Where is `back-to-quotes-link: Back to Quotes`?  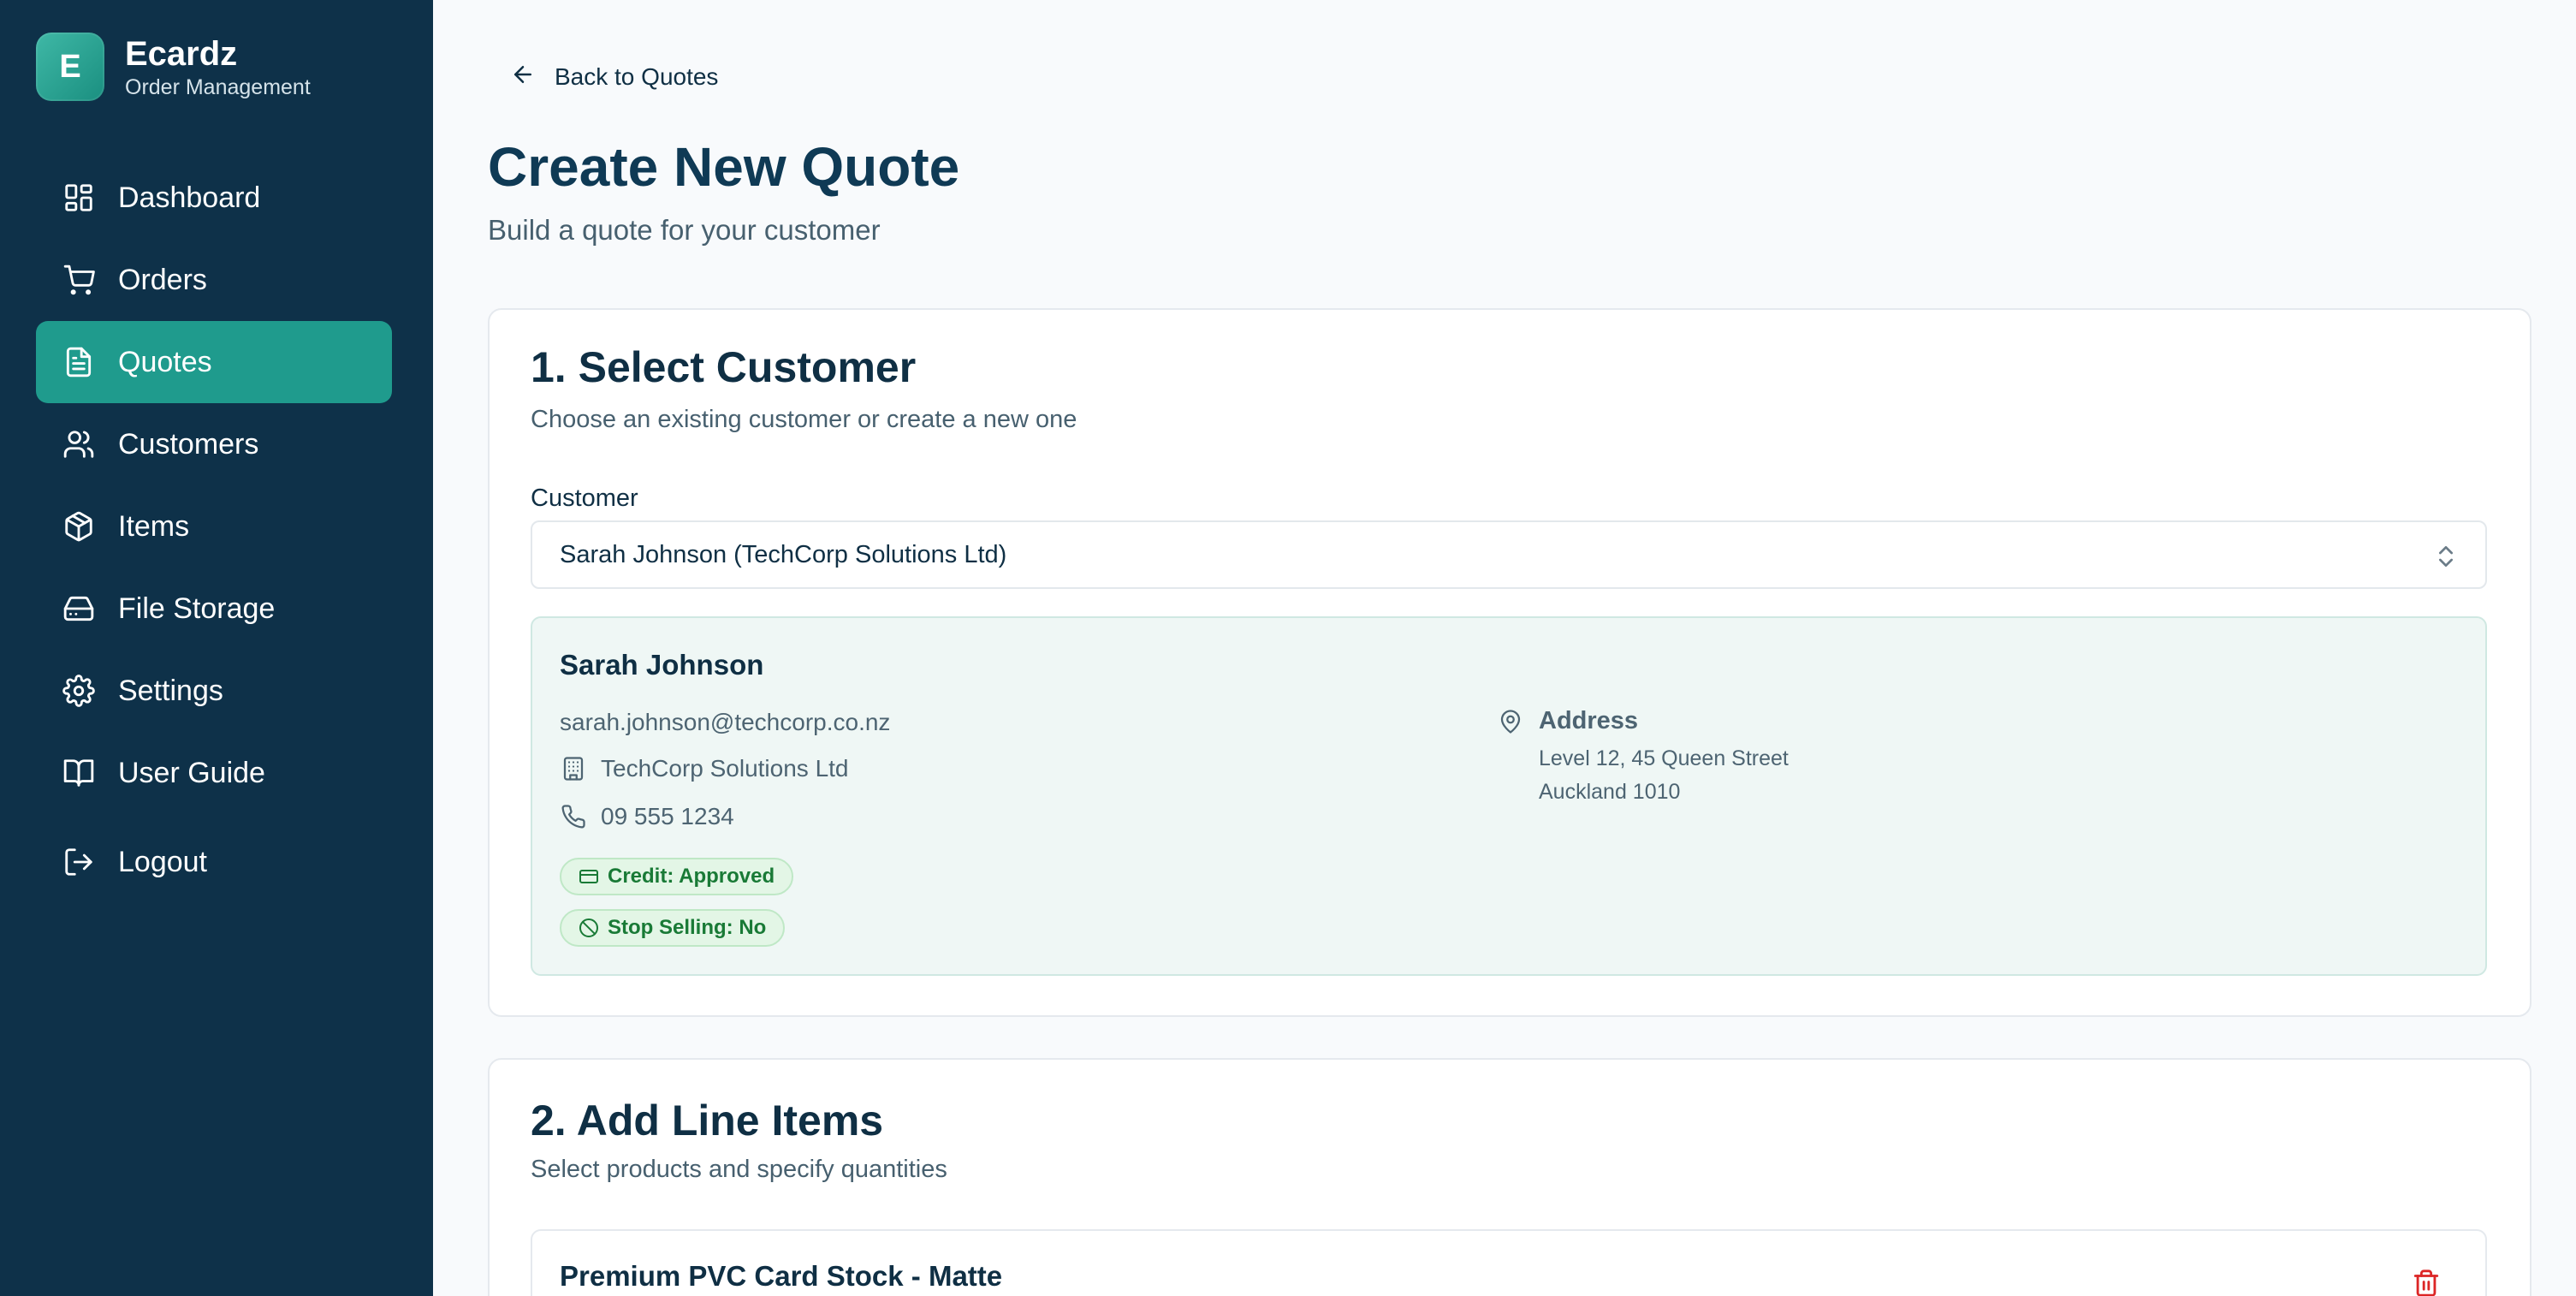
back-to-quotes-link: Back to Quotes is located at coordinates (614, 77).